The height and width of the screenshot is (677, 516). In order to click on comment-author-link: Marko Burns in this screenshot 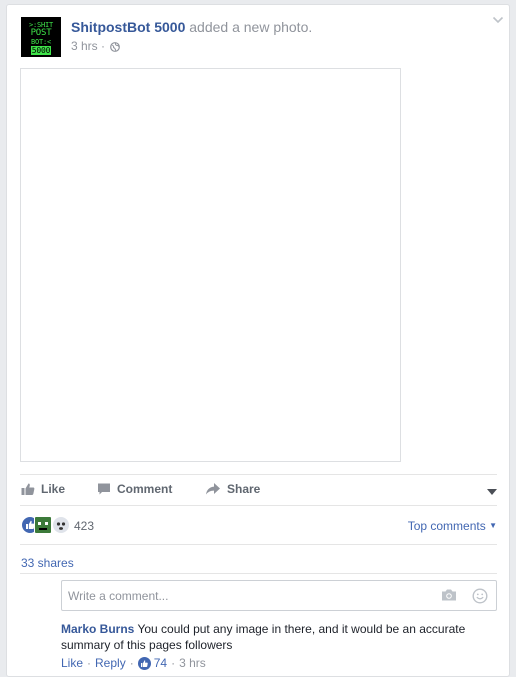, I will do `click(97, 629)`.